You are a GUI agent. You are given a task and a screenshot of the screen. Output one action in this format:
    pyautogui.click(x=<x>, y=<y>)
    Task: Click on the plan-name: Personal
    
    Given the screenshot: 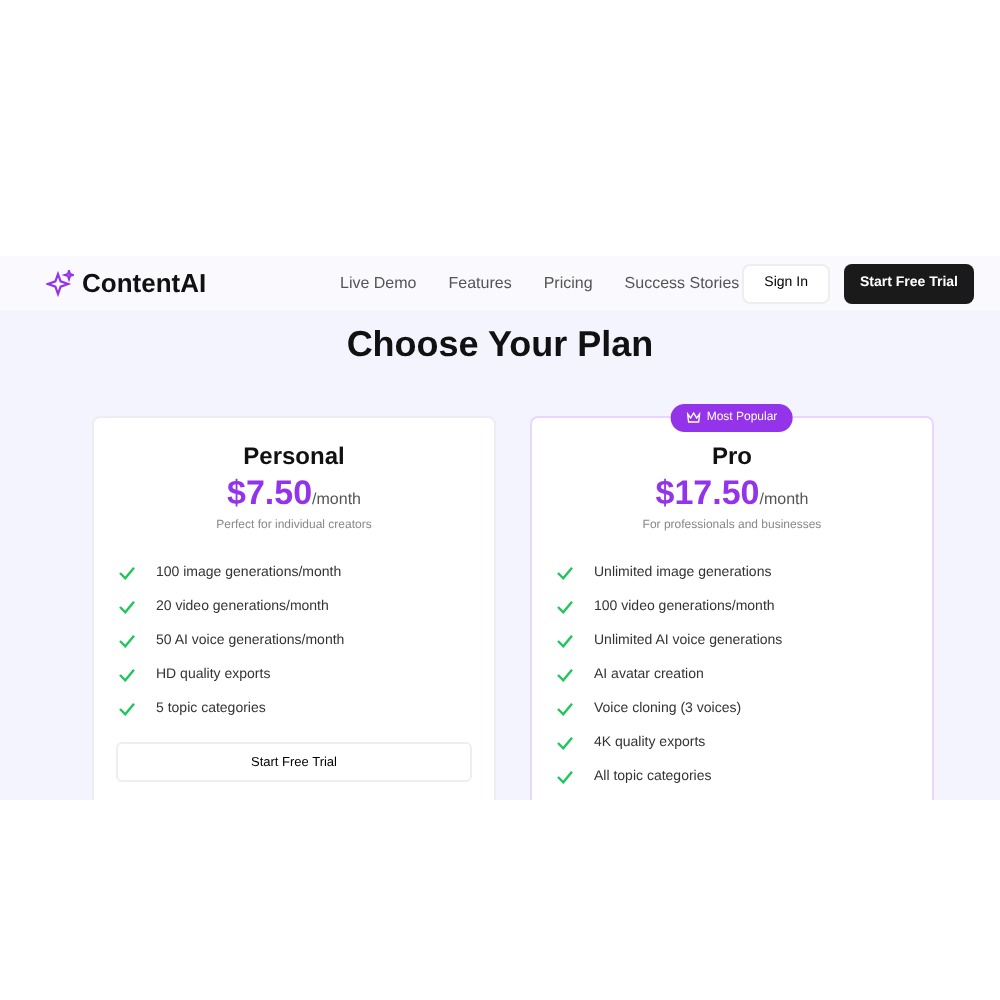 What is the action you would take?
    pyautogui.click(x=294, y=456)
    